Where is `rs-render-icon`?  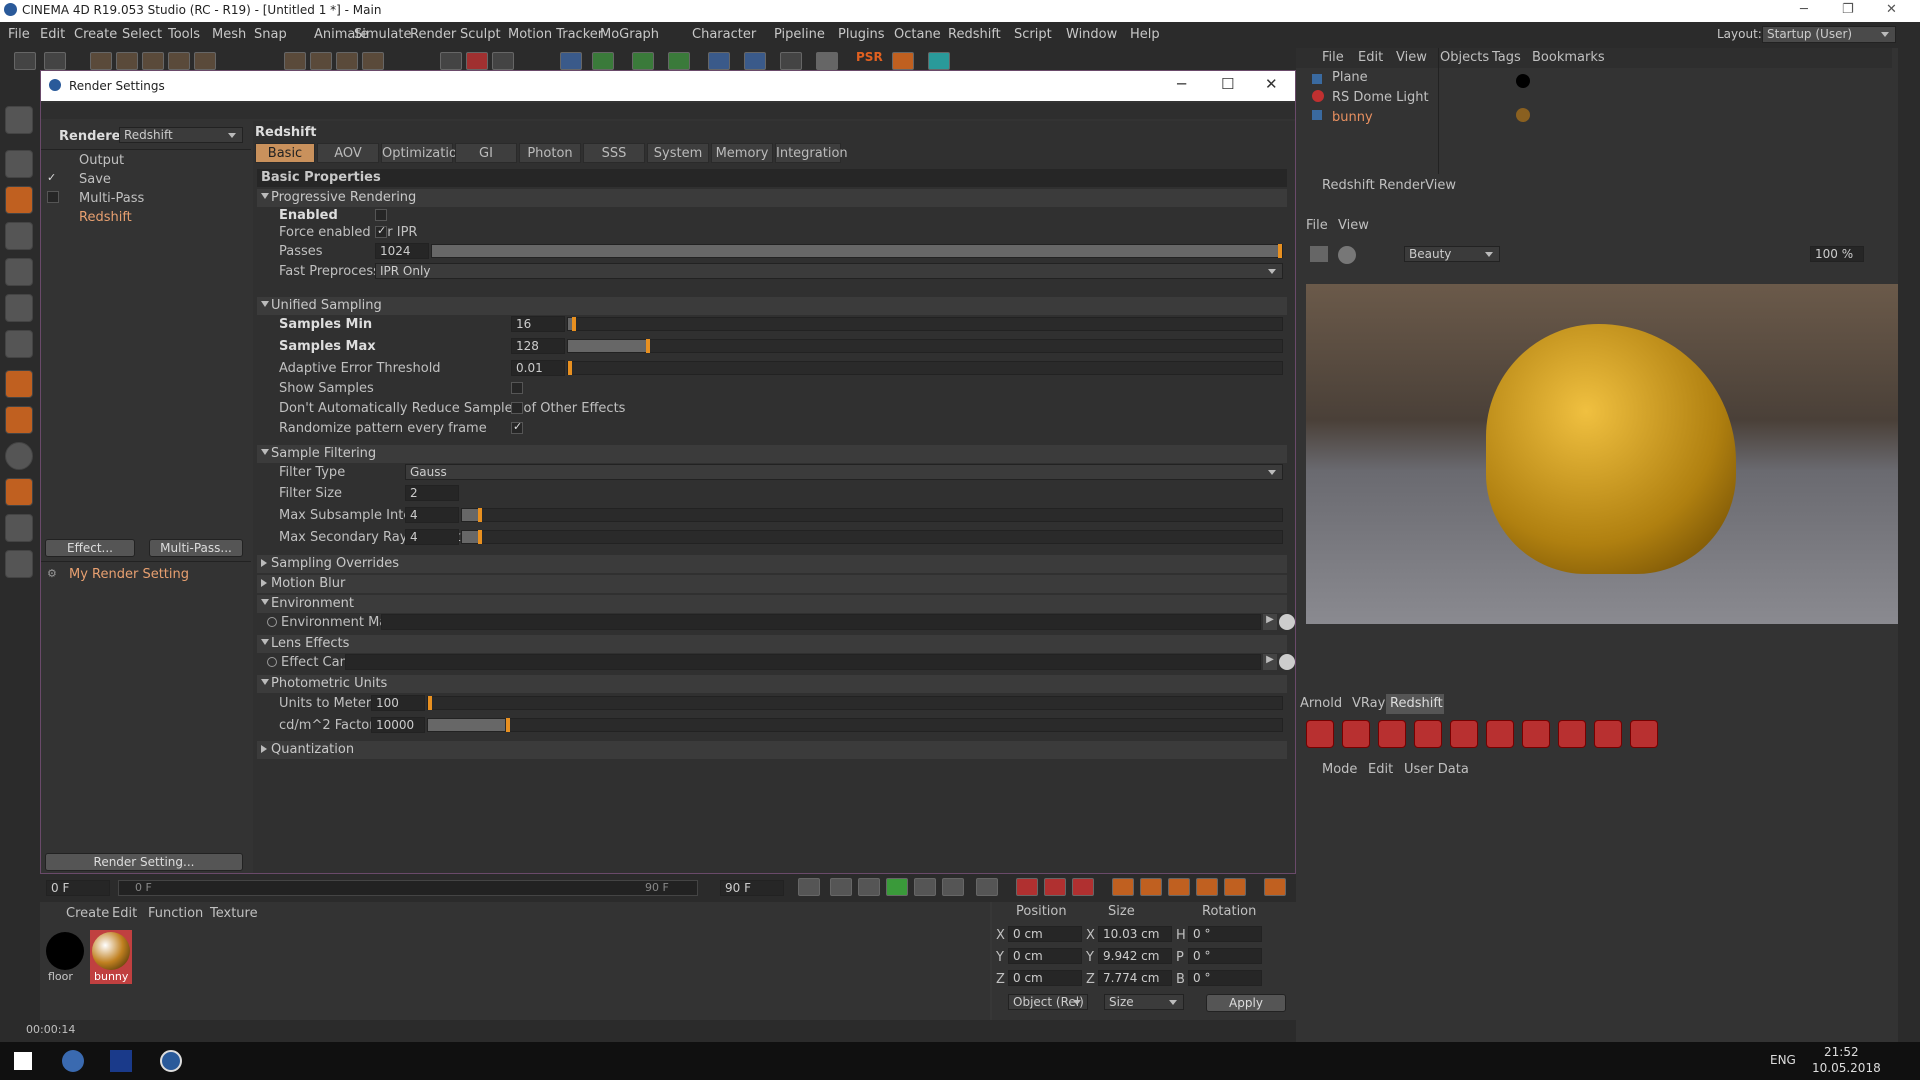
rs-render-icon is located at coordinates (1644, 734).